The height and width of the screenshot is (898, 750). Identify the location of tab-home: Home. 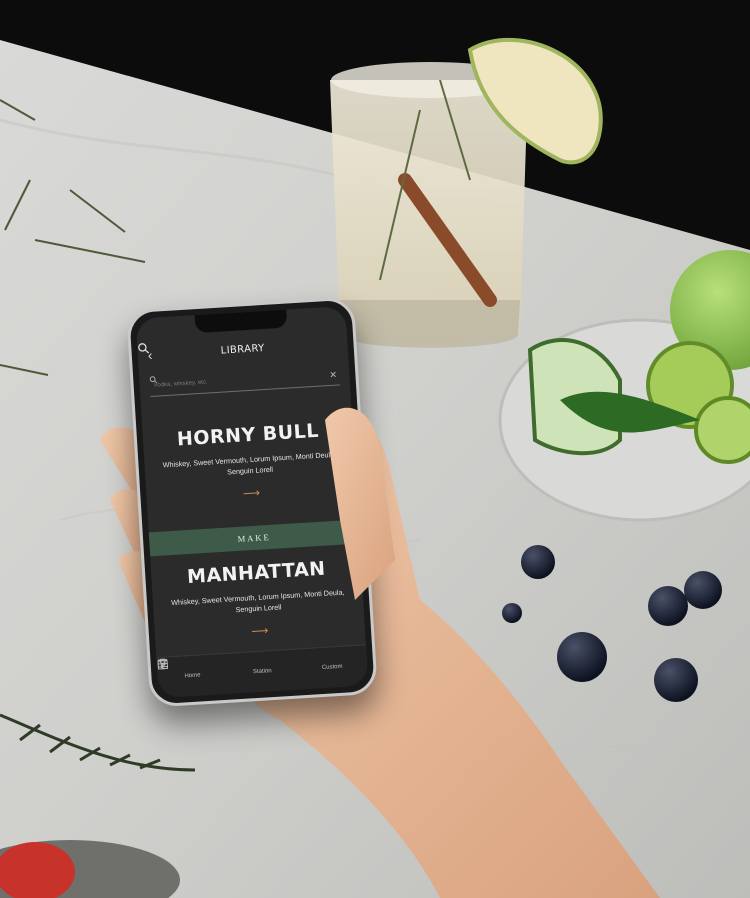
(187, 669).